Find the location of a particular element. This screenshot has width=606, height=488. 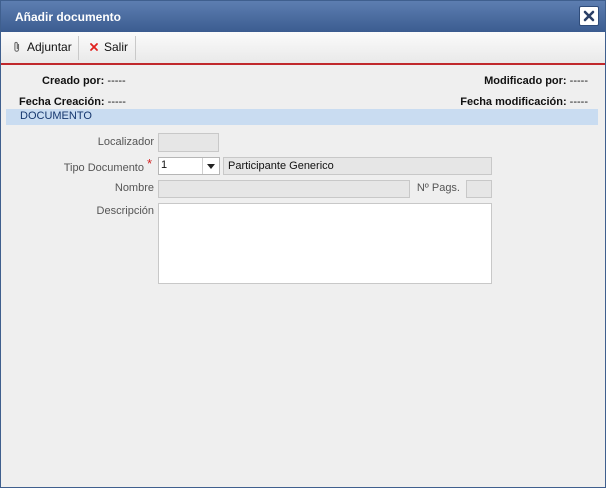

created-by-label: Creado por: is located at coordinates (73, 81).